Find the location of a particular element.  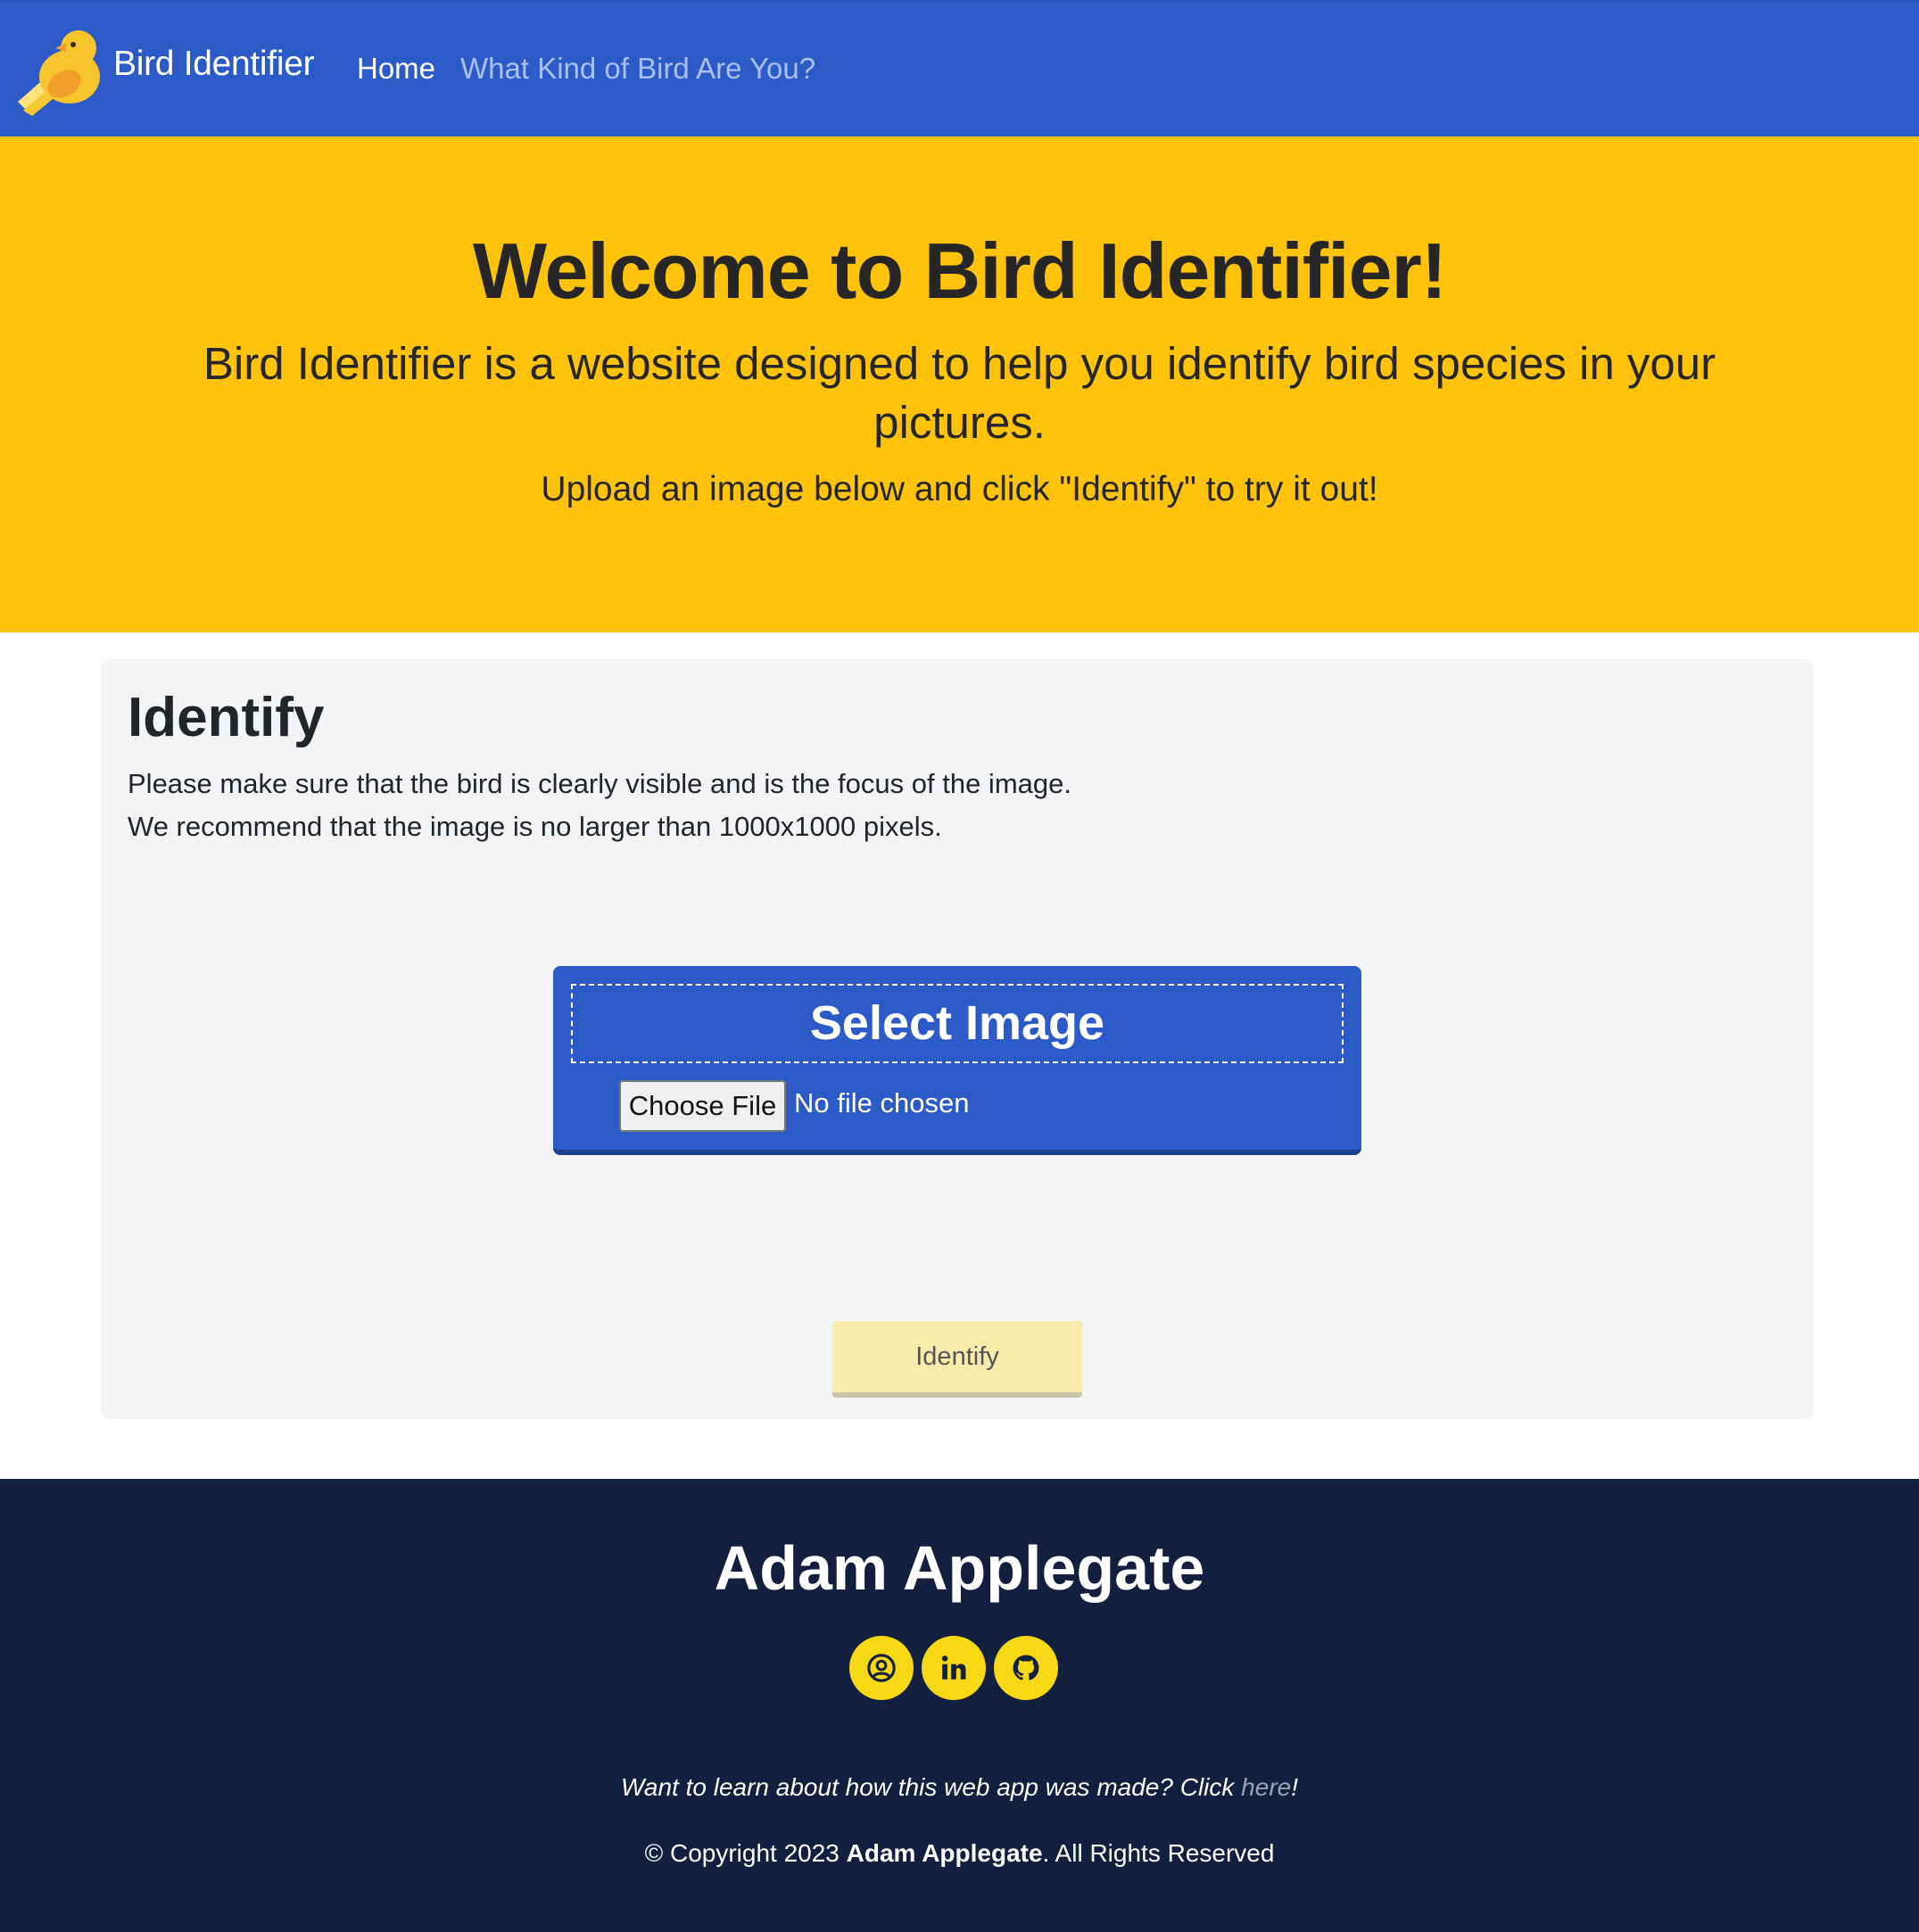

linkedin-link is located at coordinates (954, 1668).